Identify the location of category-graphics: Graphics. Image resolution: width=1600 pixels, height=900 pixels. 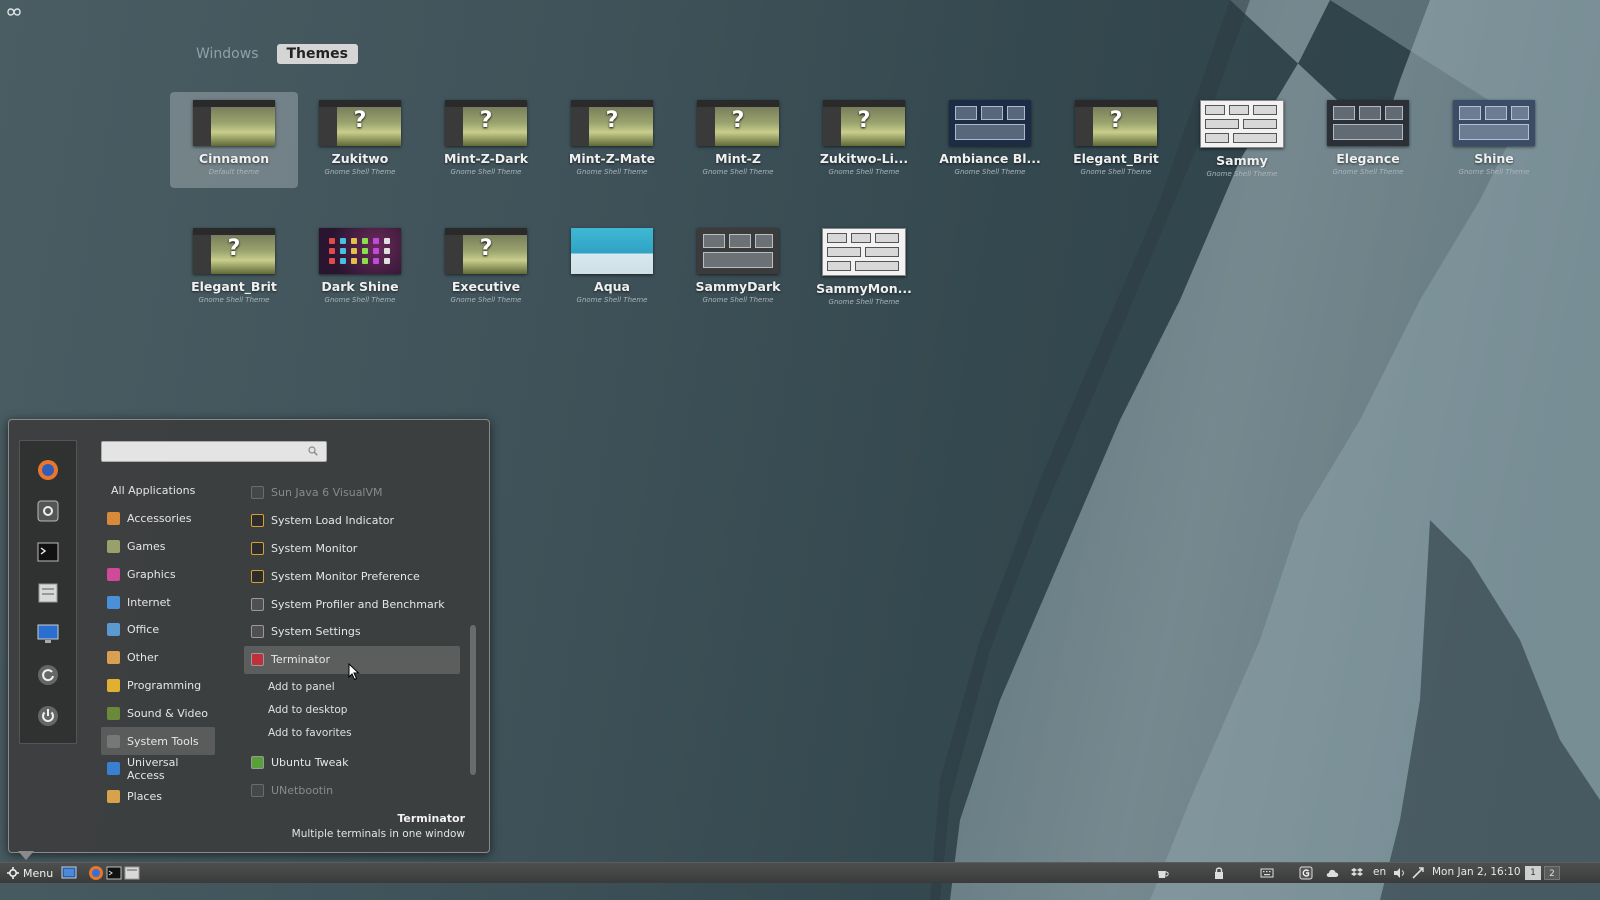
(158, 574).